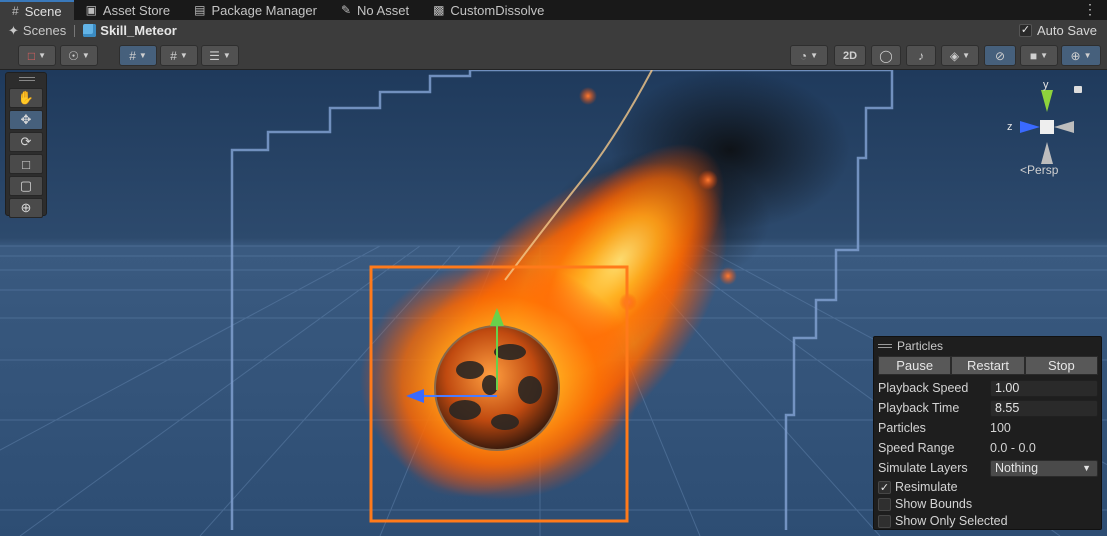 The image size is (1107, 536). I want to click on effects-dropdown: ◈ ▼, so click(960, 55).